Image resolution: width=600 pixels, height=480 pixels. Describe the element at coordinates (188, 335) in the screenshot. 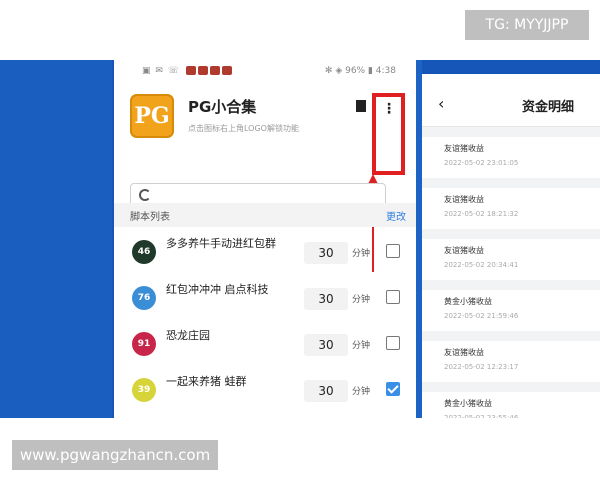

I see `script-name: 恐龙庄园` at that location.